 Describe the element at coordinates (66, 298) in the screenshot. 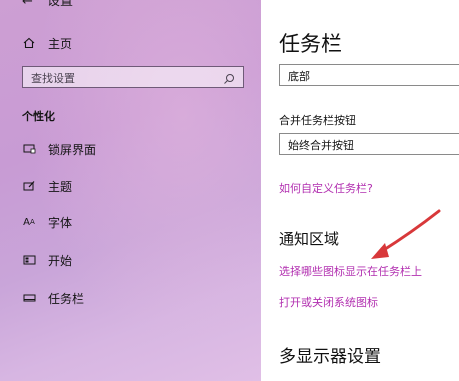

I see `sidebar-item-label: 任务栏` at that location.